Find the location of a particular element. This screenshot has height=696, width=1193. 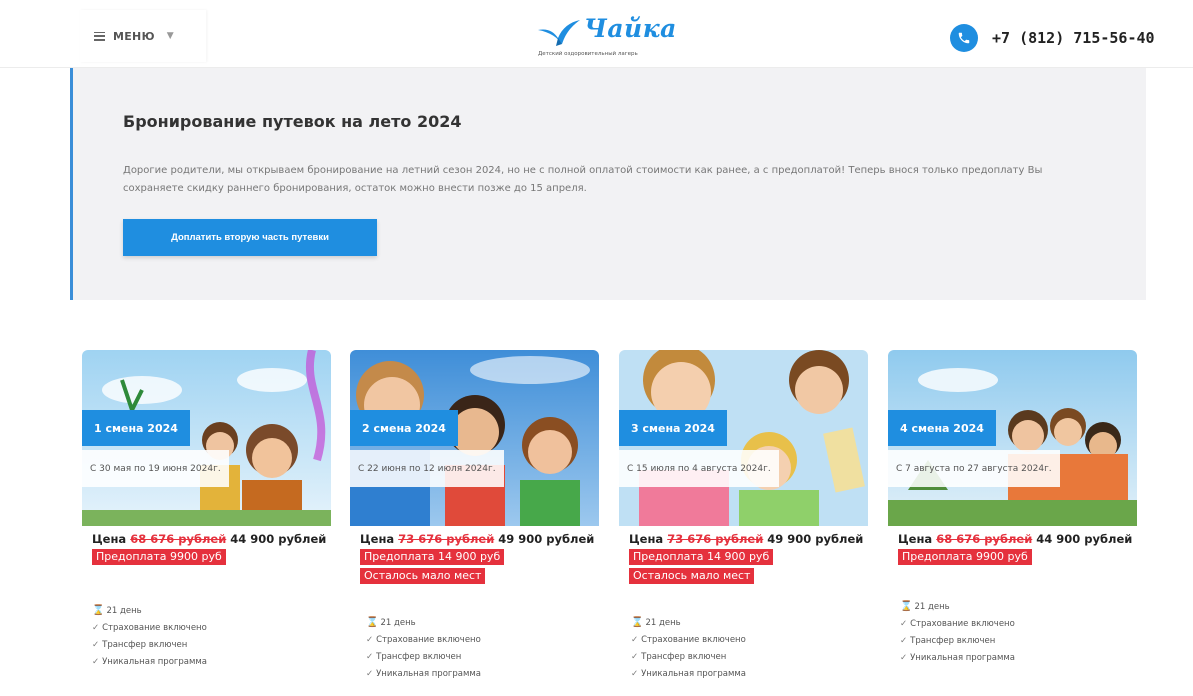

shift-dates: С 7 августа по 27 августа 2024г. is located at coordinates (974, 468).